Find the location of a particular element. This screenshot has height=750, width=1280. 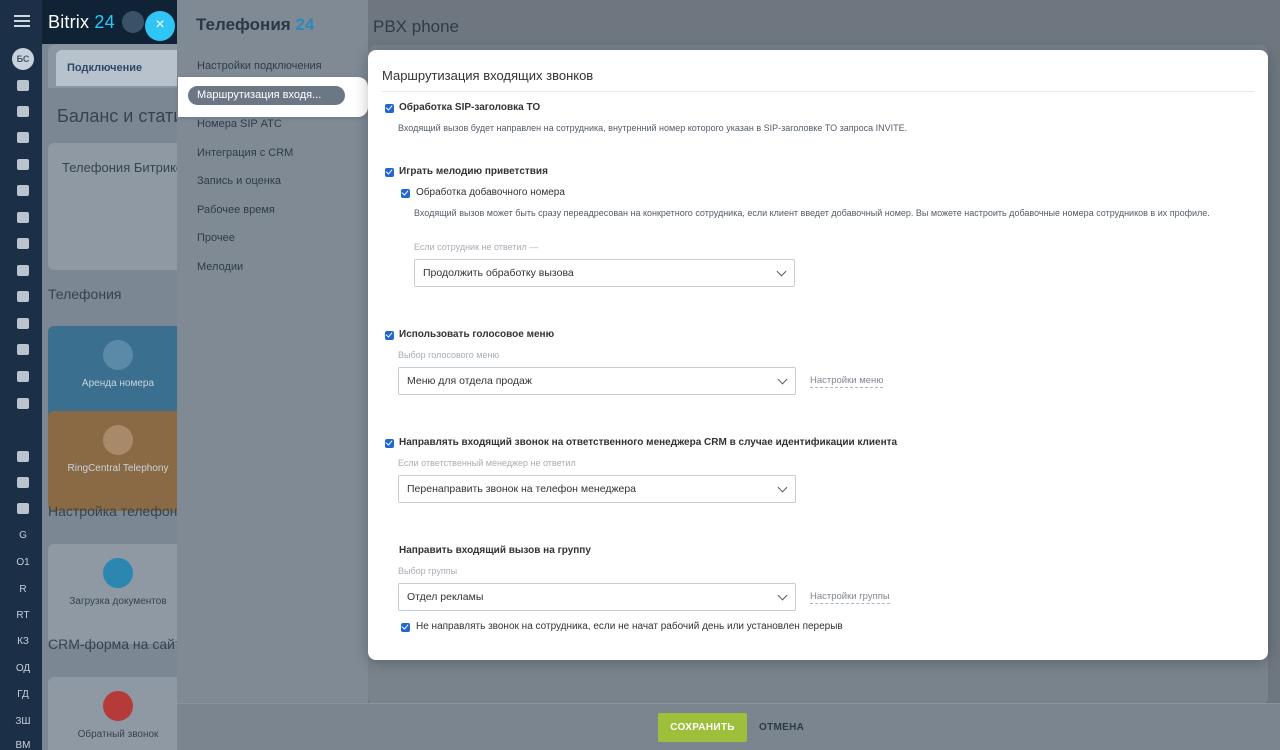

sip-header-checkbox is located at coordinates (389, 108).